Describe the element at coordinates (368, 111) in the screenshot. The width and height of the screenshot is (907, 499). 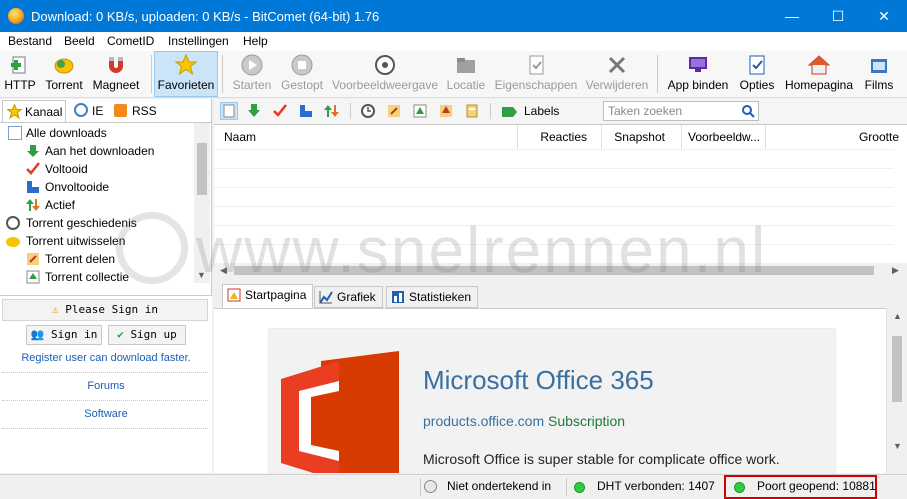
I see `history-icon` at that location.